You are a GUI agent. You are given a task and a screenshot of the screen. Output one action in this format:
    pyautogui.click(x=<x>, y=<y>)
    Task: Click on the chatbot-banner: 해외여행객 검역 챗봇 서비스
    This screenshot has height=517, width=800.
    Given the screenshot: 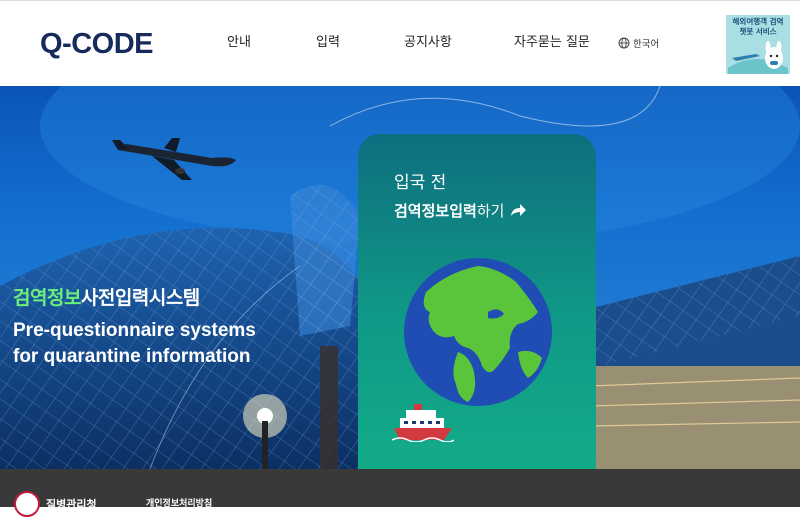 What is the action you would take?
    pyautogui.click(x=758, y=44)
    